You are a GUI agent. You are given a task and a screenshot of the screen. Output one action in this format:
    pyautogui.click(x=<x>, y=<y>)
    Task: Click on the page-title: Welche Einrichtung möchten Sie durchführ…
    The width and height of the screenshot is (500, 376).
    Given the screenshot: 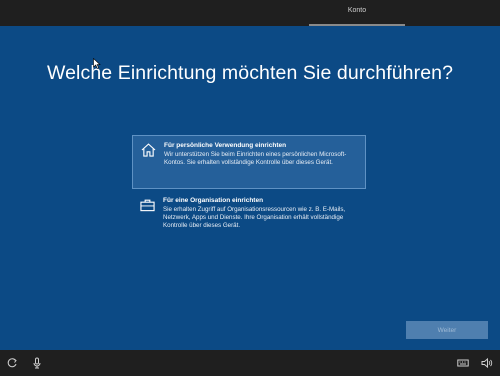 What is the action you would take?
    pyautogui.click(x=250, y=73)
    